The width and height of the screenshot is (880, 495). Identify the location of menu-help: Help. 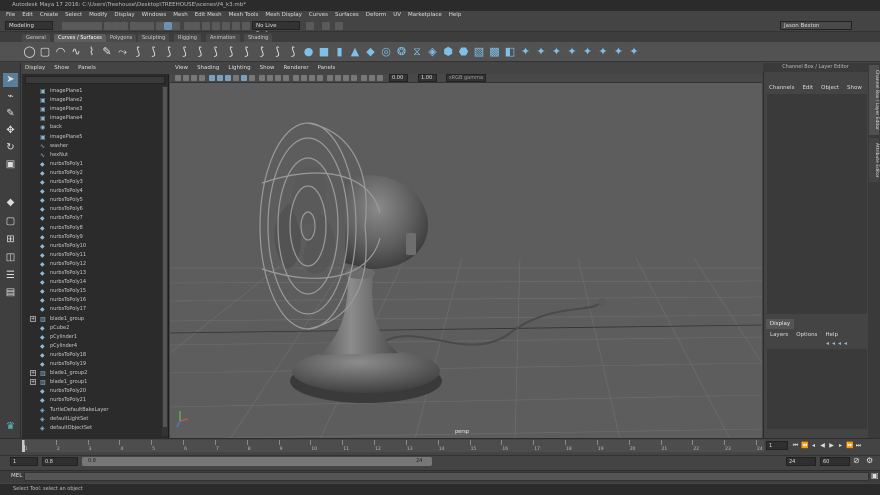
(455, 15).